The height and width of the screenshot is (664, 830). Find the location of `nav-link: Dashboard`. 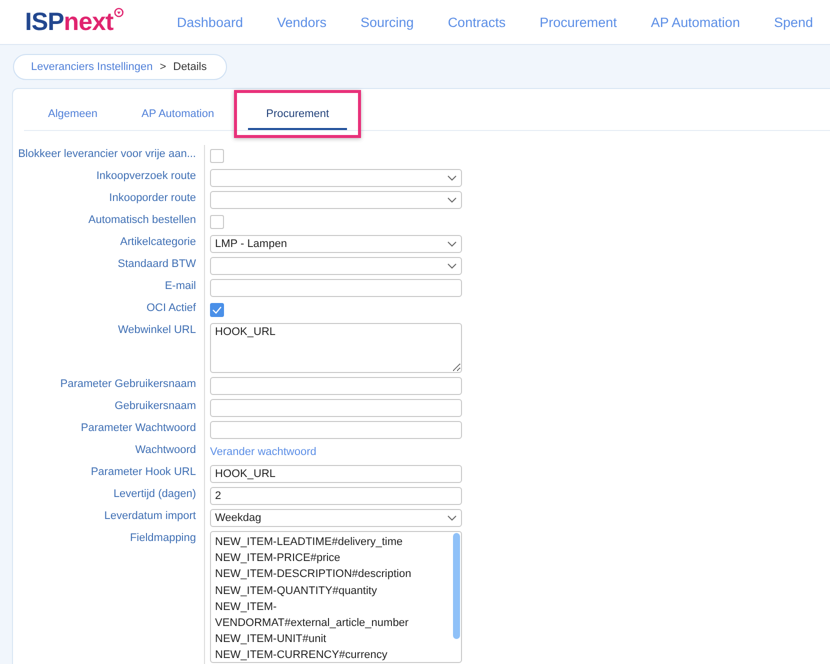

nav-link: Dashboard is located at coordinates (210, 22).